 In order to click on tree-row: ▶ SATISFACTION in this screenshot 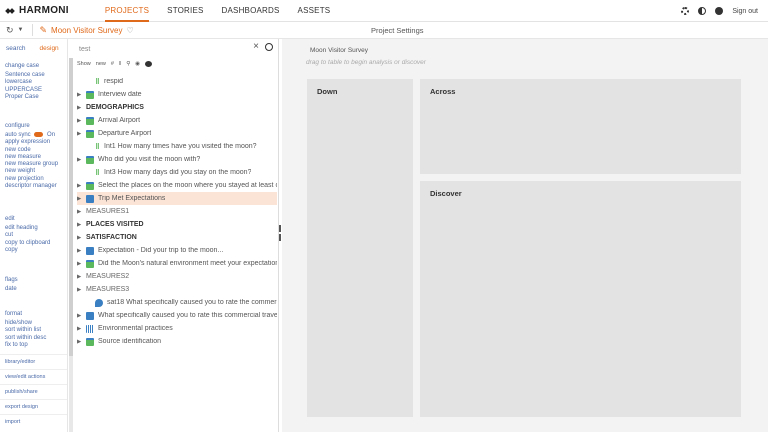, I will do `click(177, 237)`.